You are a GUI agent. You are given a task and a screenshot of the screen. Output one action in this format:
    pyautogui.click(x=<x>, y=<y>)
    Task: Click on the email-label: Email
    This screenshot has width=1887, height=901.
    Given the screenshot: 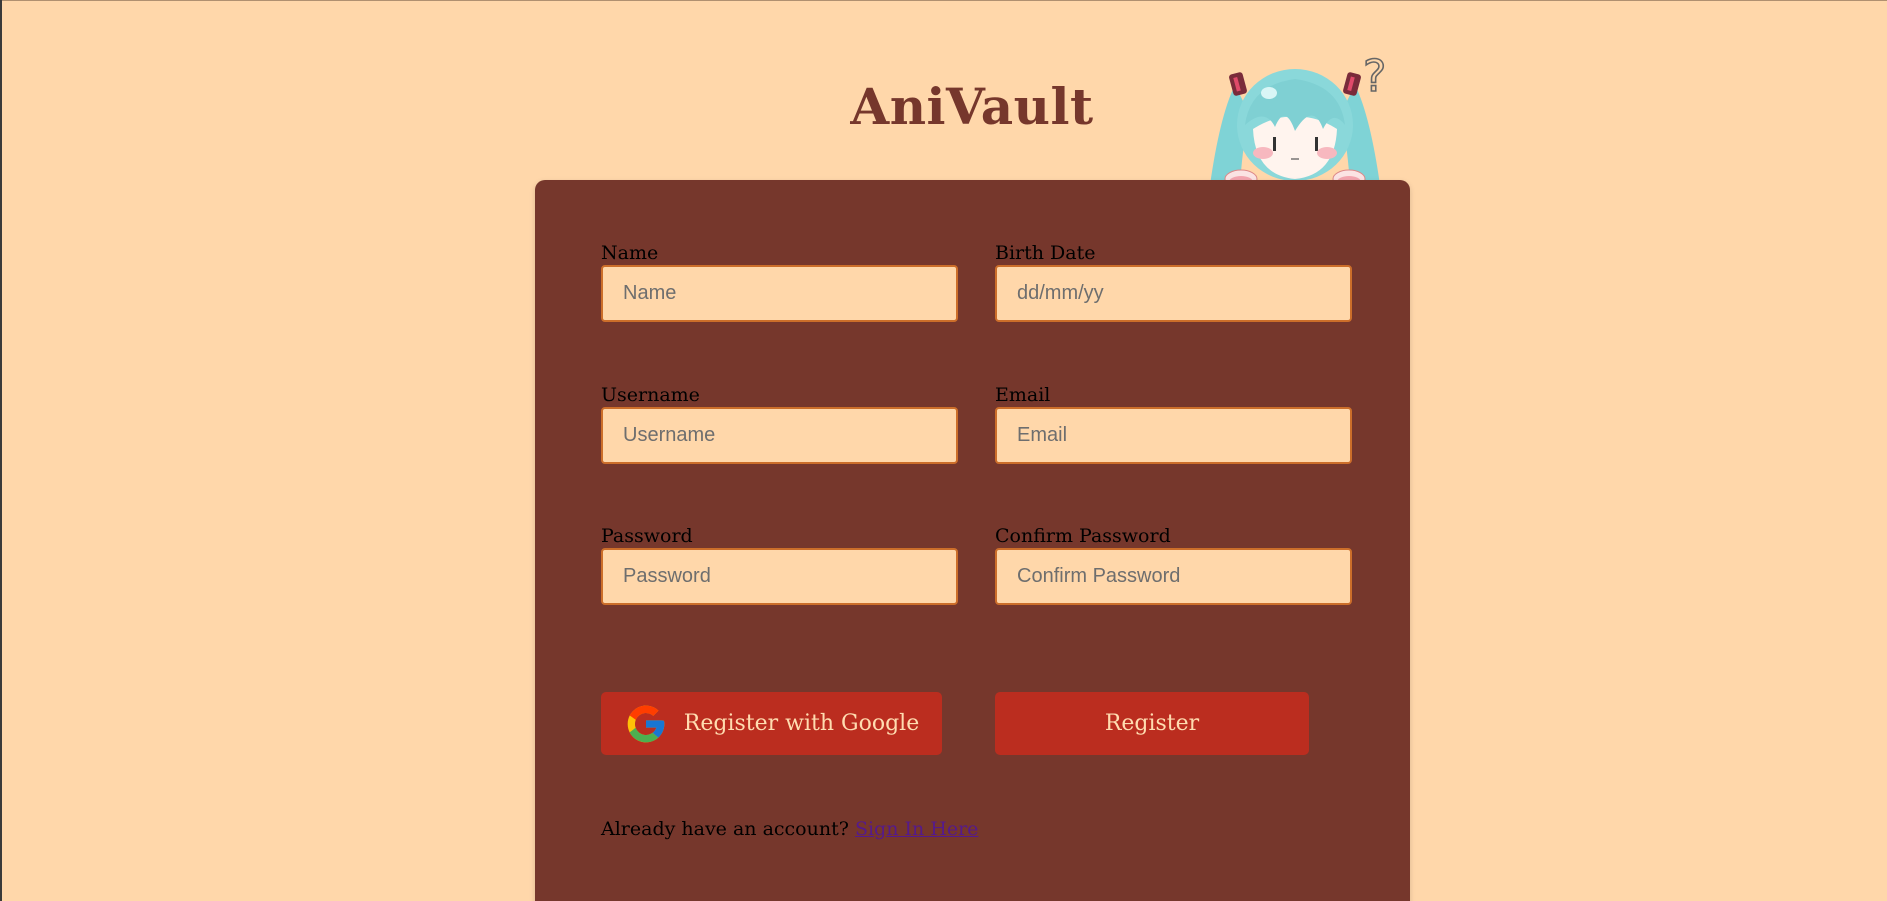 What is the action you would take?
    pyautogui.click(x=1023, y=395)
    